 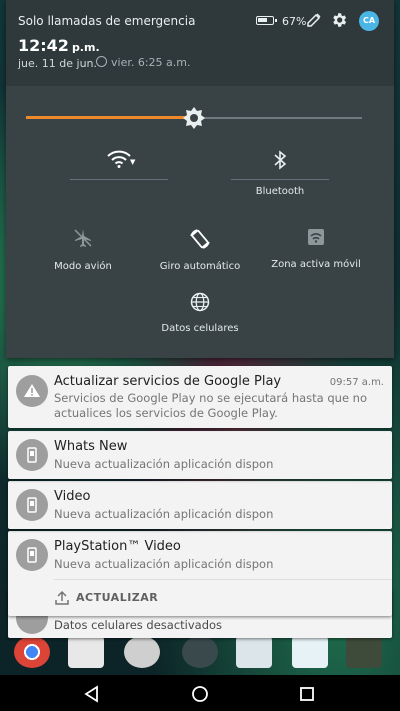 I want to click on back-icon, so click(x=92, y=694).